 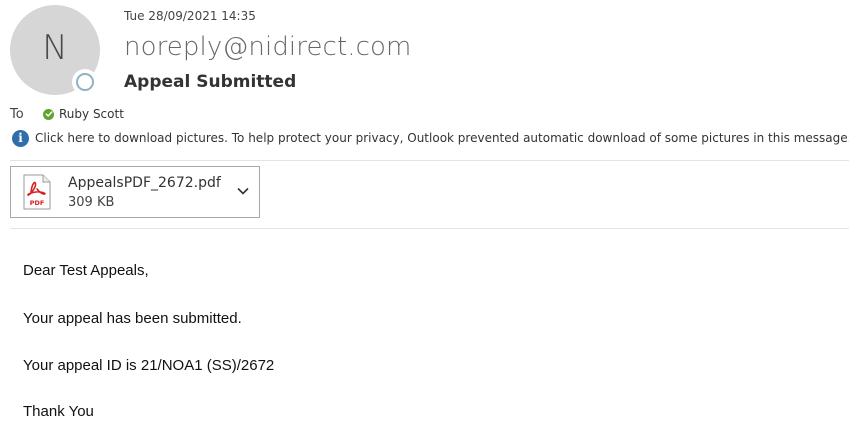 I want to click on to-row: To Ruby Scott, so click(x=67, y=114).